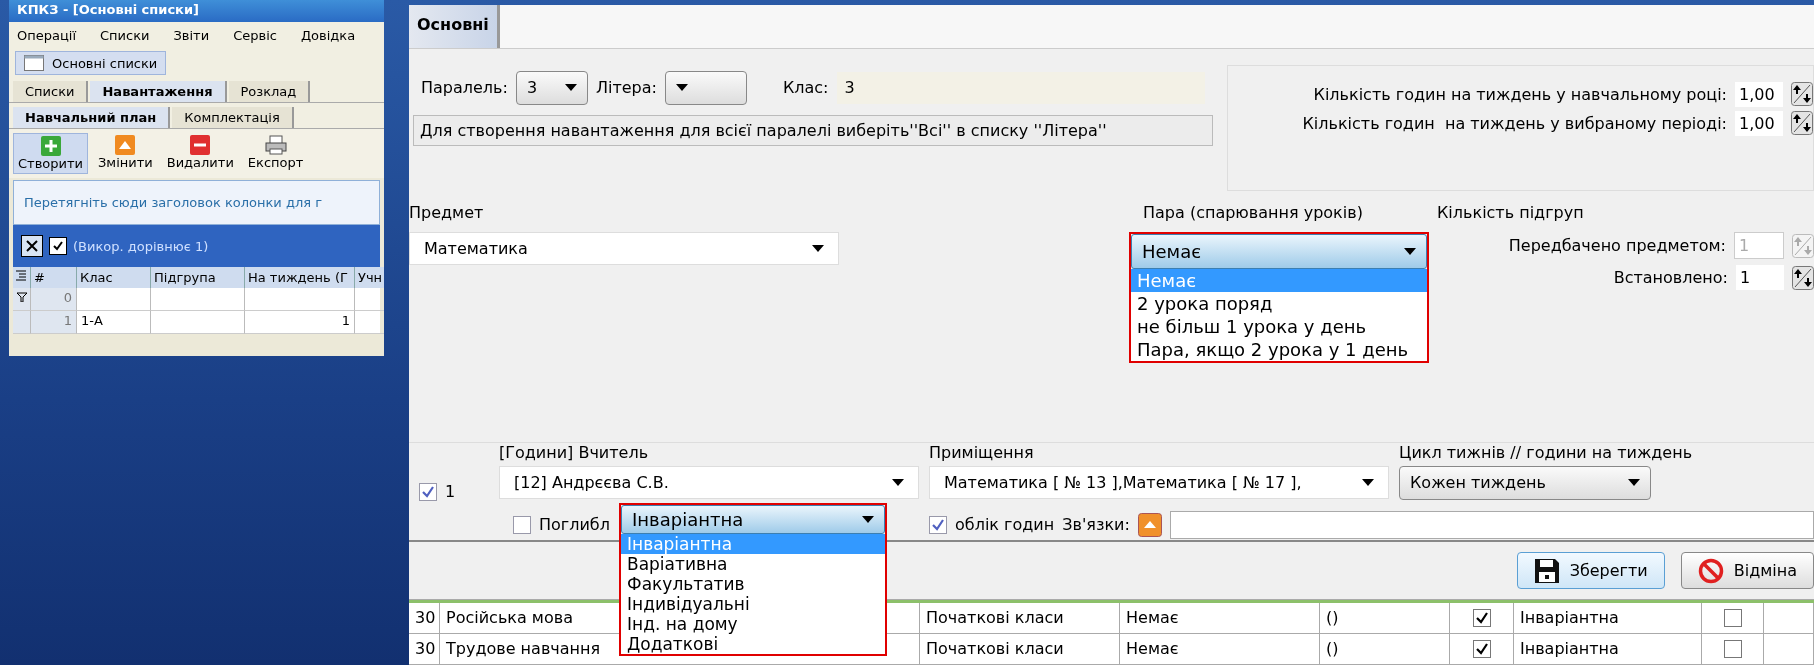 Image resolution: width=1814 pixels, height=665 pixels. What do you see at coordinates (125, 35) in the screenshot?
I see `menu-item: Списки` at bounding box center [125, 35].